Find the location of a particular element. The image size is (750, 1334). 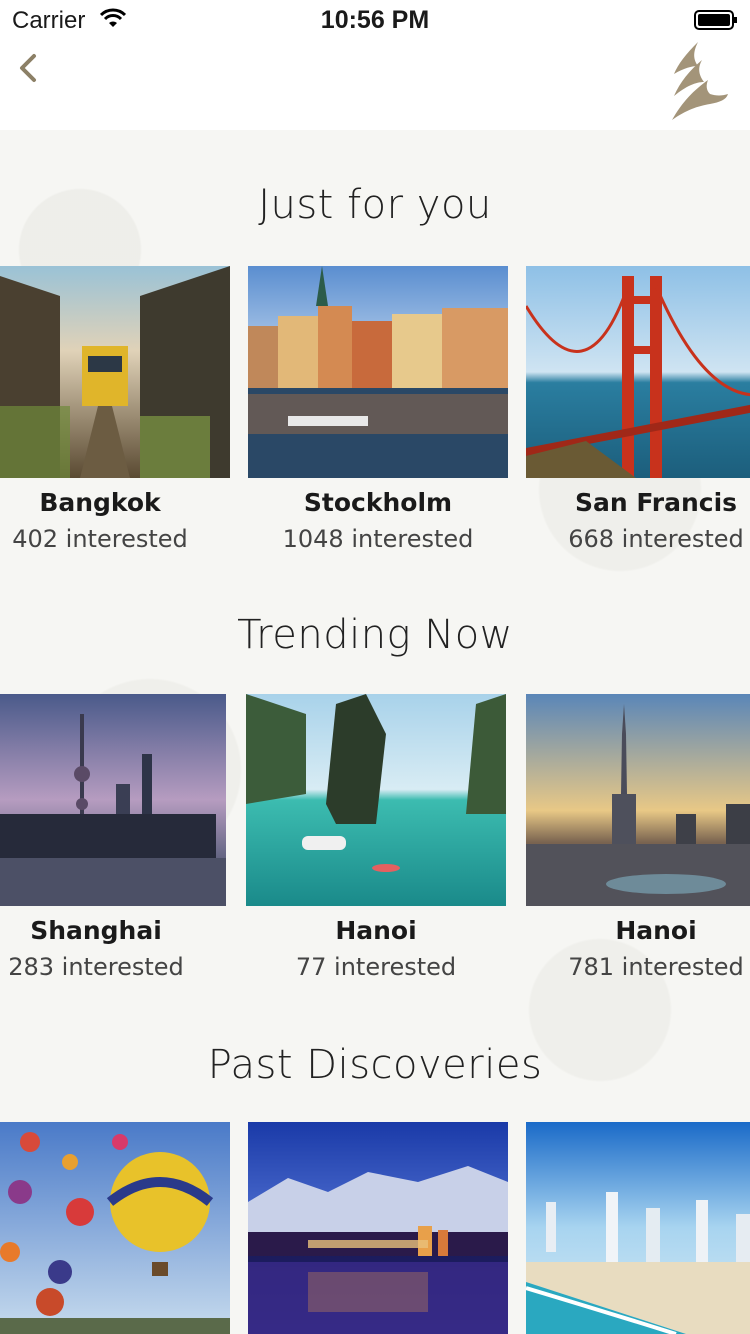

destination-card-hanoi-1: Hanoi 77 interested is located at coordinates (376, 837).